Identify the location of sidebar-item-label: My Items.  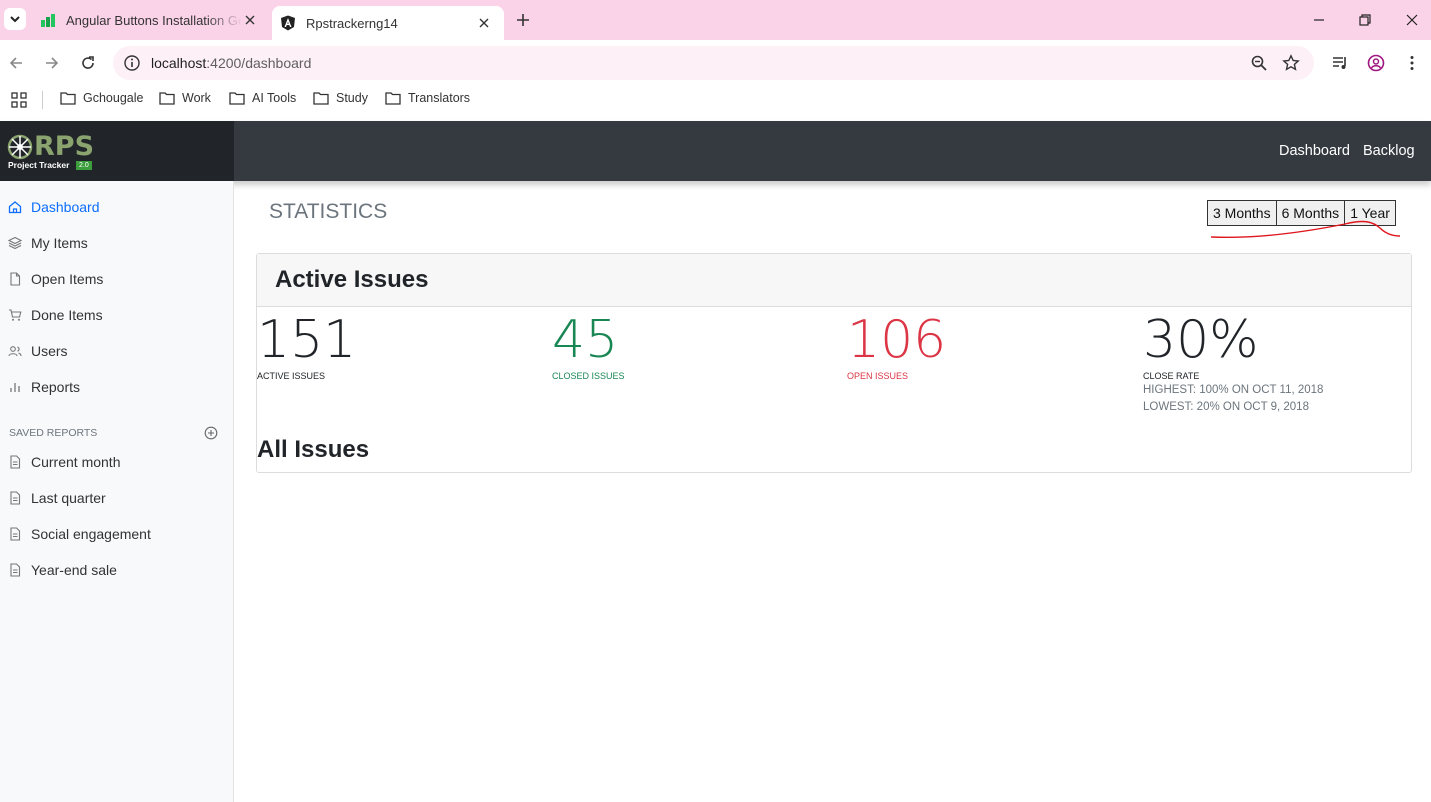
(59, 243).